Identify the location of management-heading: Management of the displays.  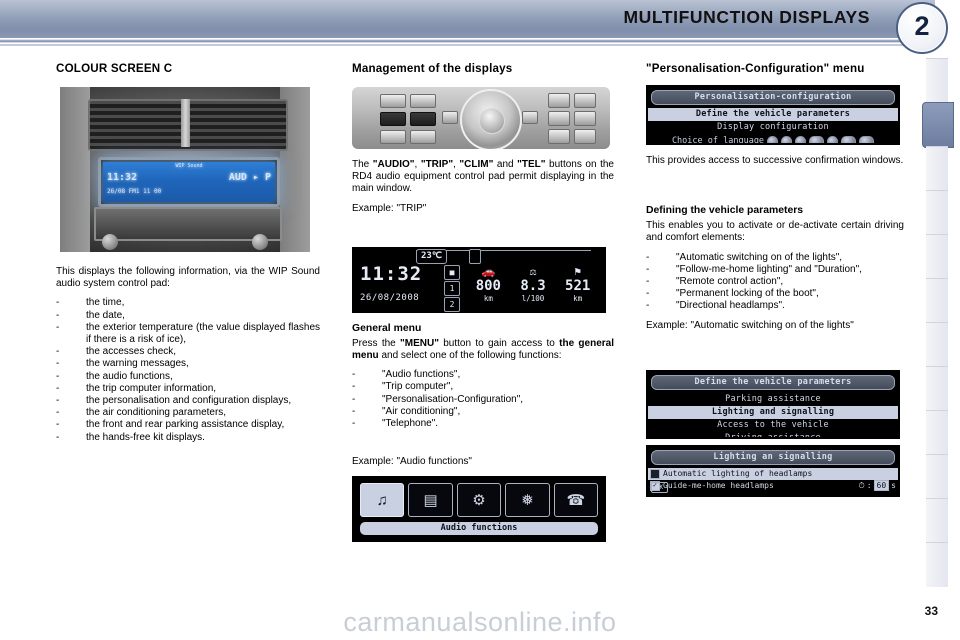
(432, 68).